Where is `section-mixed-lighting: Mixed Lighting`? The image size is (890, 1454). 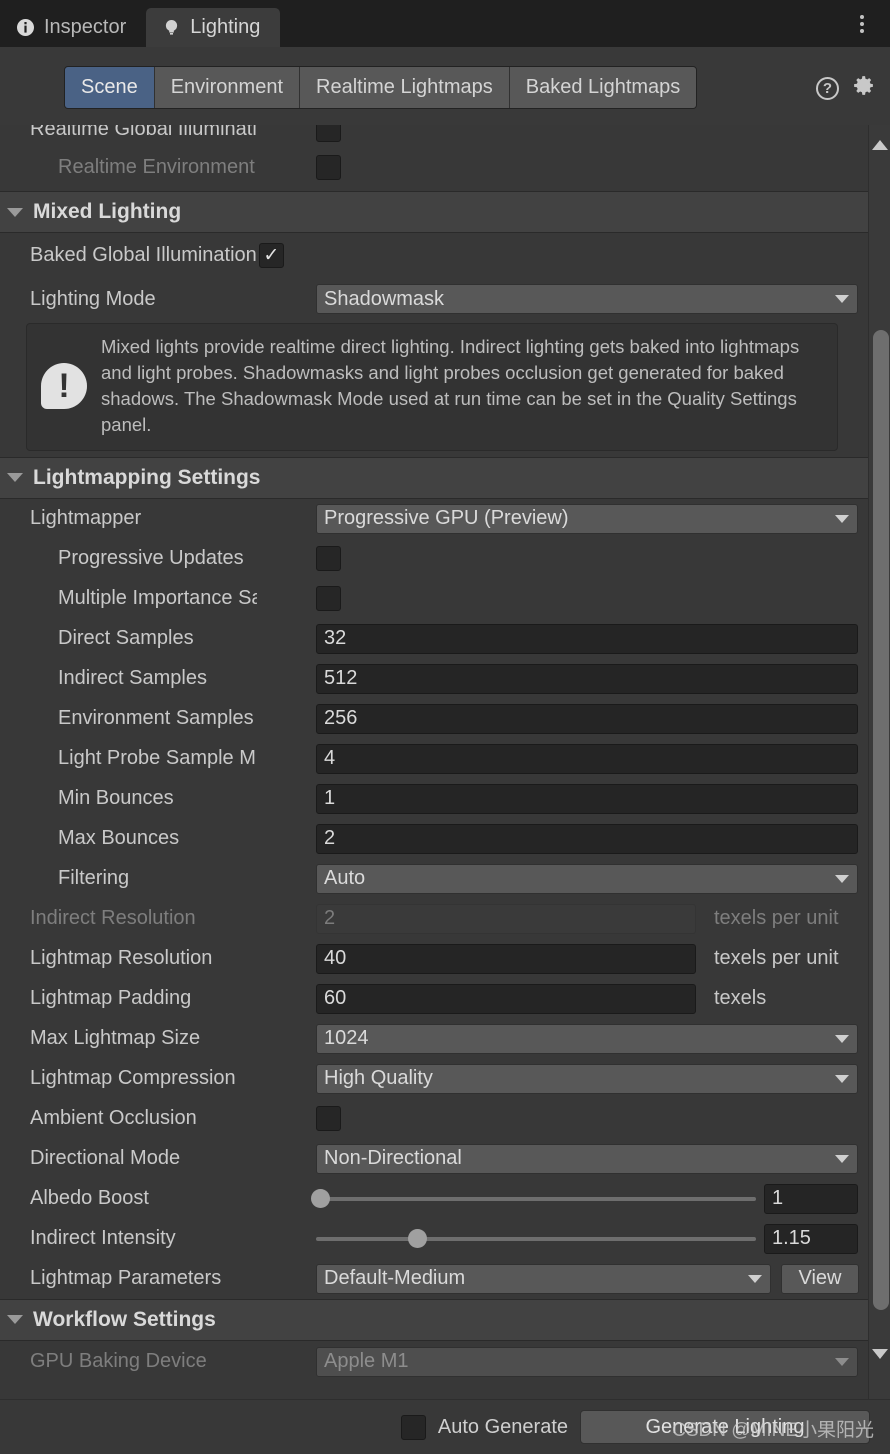 section-mixed-lighting: Mixed Lighting is located at coordinates (434, 212).